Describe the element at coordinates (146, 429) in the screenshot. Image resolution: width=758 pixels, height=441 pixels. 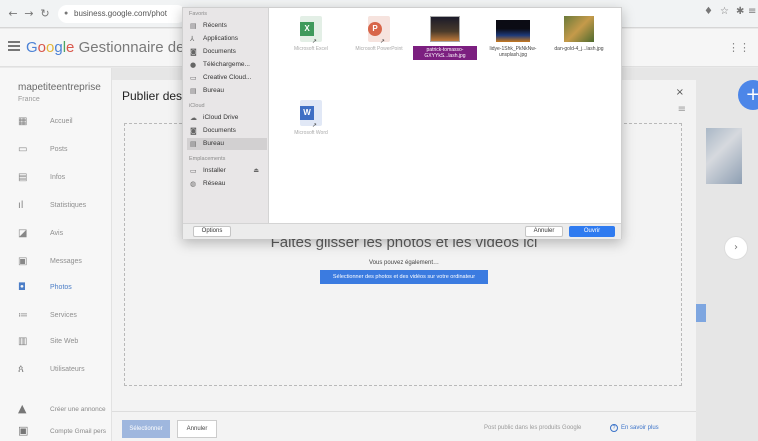
I see `publish-button: Sélectionner` at that location.